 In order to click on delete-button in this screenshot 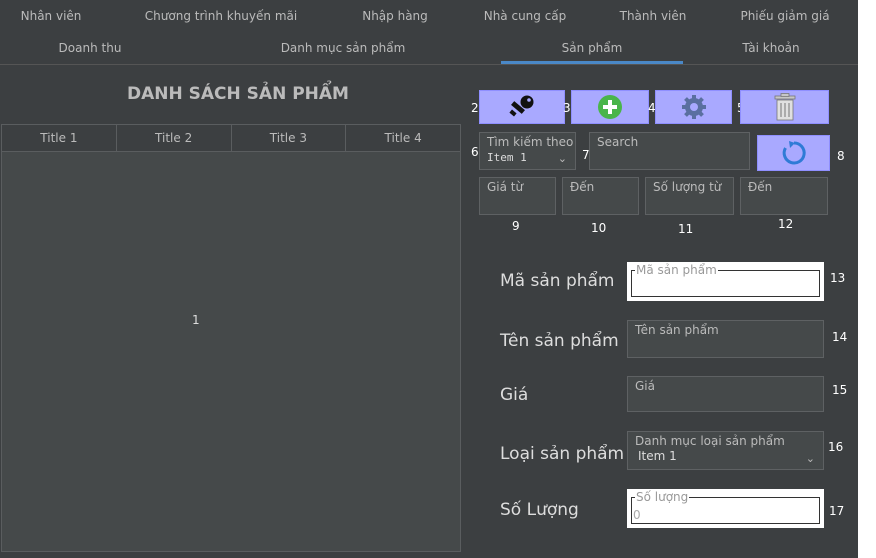, I will do `click(784, 107)`.